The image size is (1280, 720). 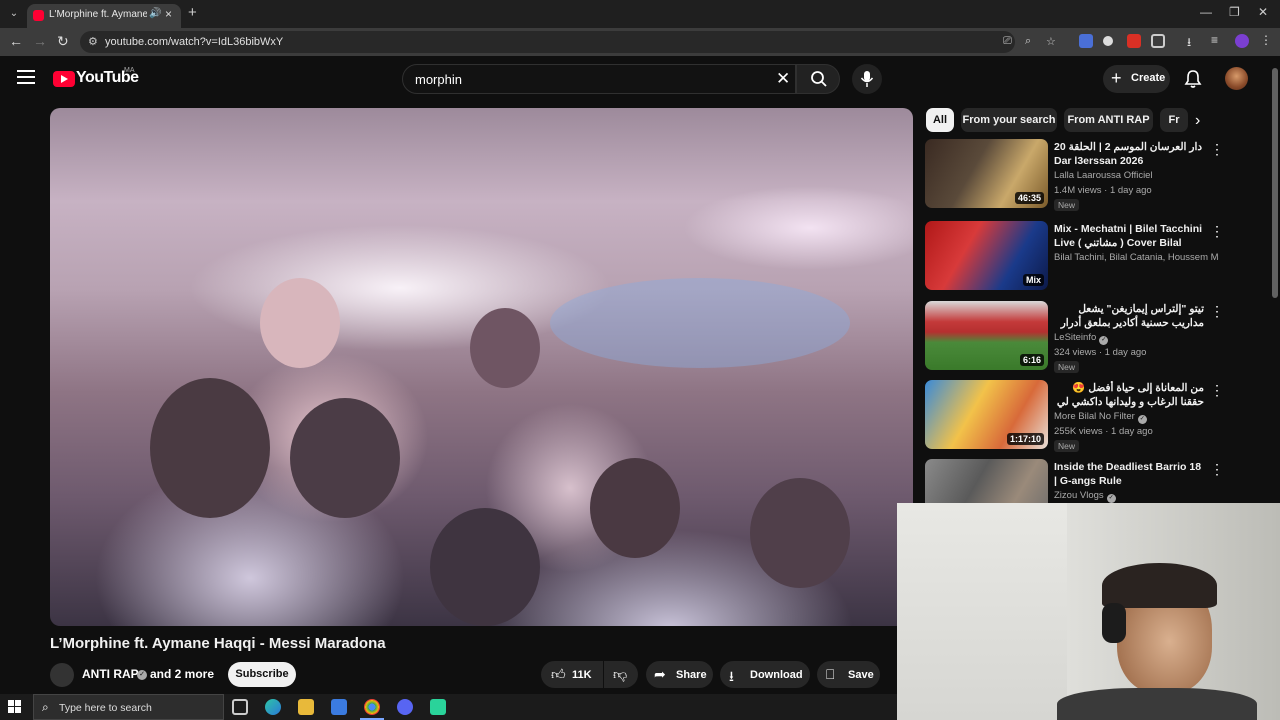 I want to click on save-button: ⎕ Save, so click(x=848, y=674).